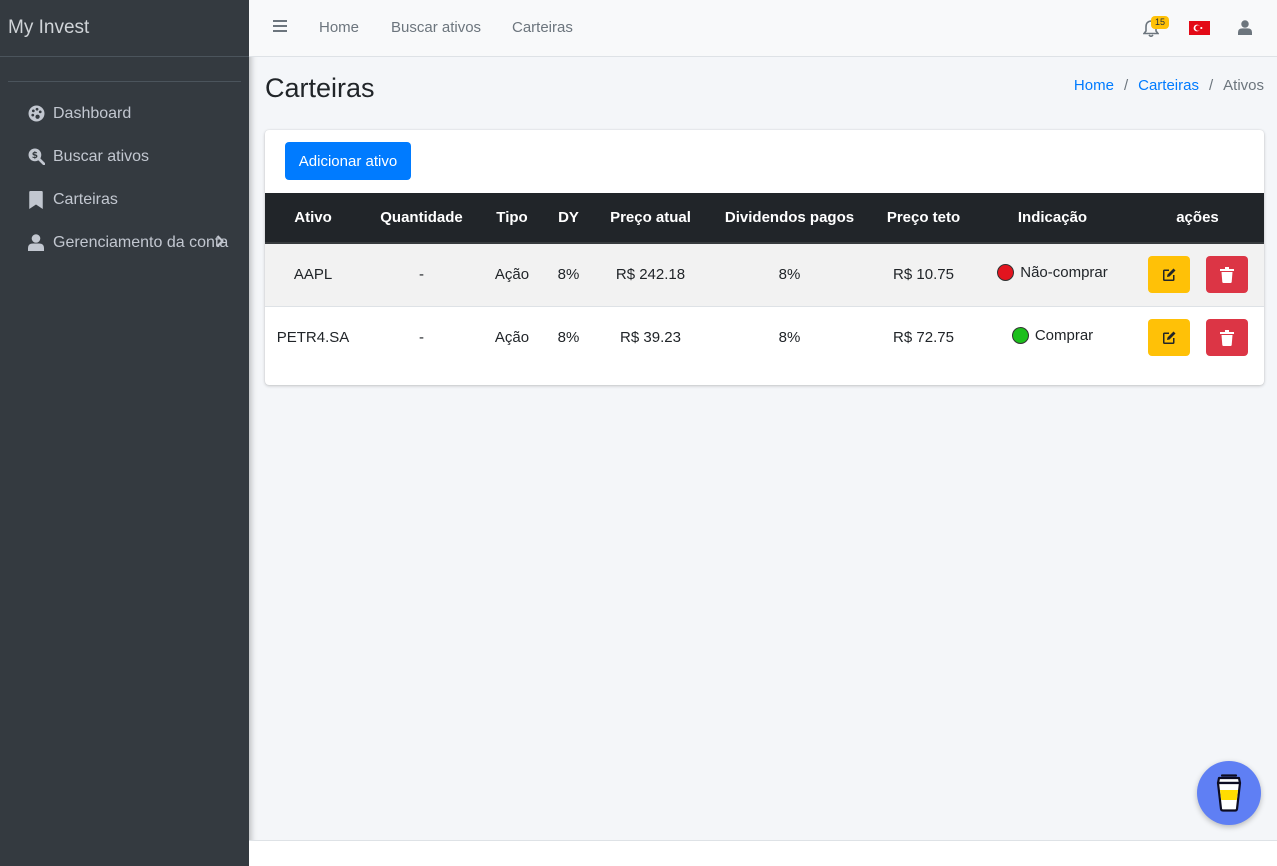  What do you see at coordinates (313, 218) in the screenshot?
I see `col-ativo: Ativo` at bounding box center [313, 218].